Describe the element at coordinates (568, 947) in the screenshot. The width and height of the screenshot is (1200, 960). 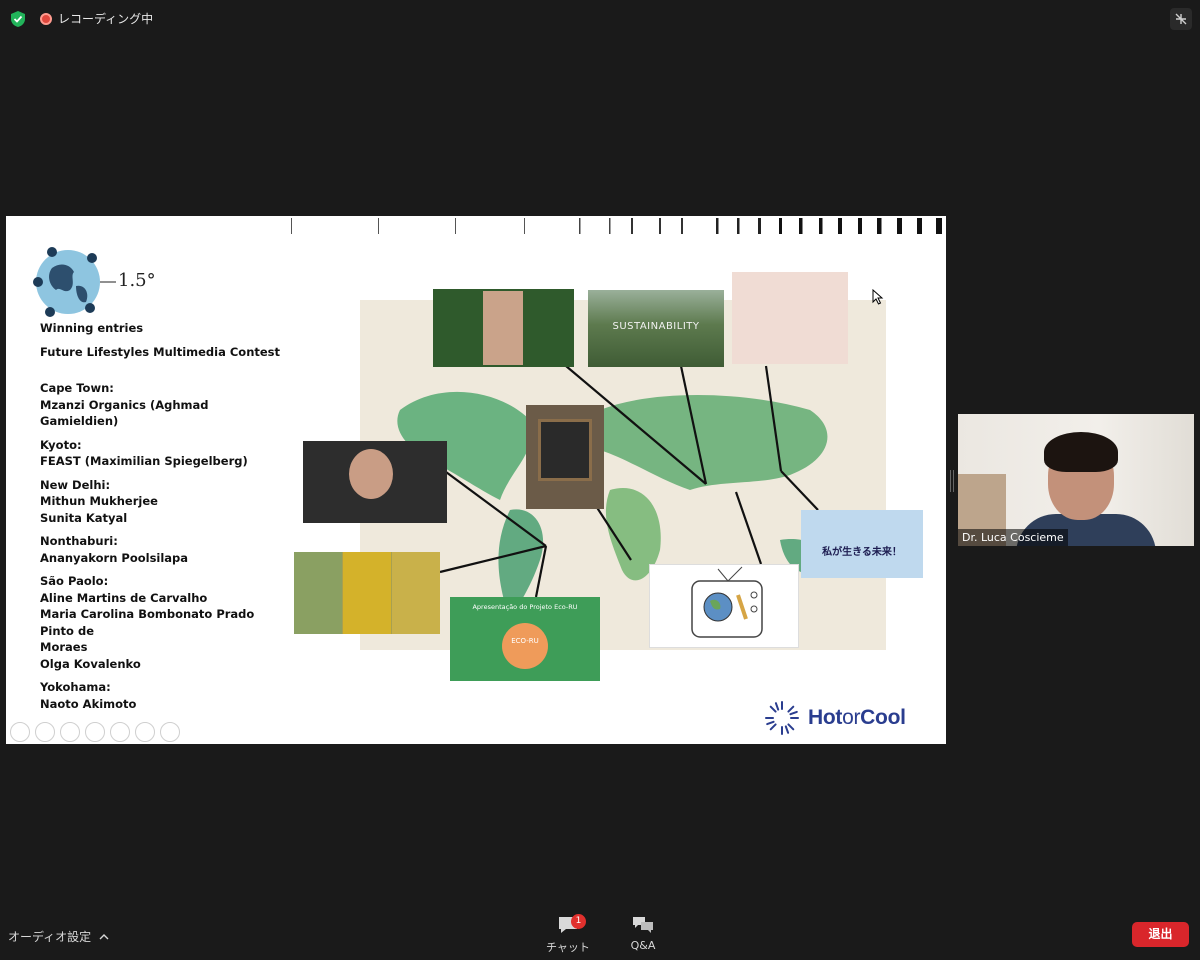
I see `chat-label: チャット` at that location.